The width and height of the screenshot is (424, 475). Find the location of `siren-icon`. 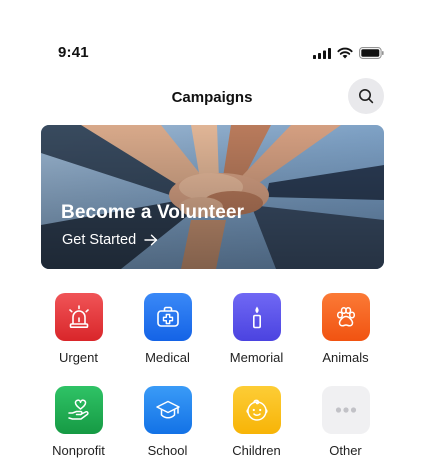

siren-icon is located at coordinates (78, 317).